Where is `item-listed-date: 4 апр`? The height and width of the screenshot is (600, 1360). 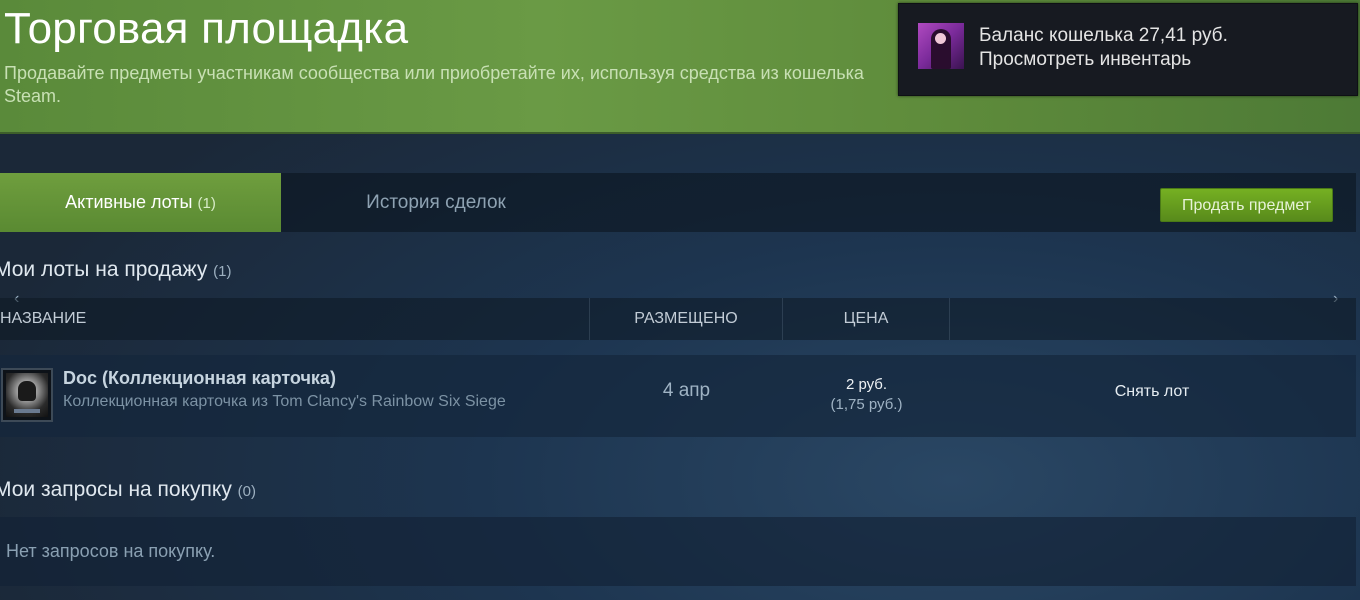
item-listed-date: 4 апр is located at coordinates (686, 390).